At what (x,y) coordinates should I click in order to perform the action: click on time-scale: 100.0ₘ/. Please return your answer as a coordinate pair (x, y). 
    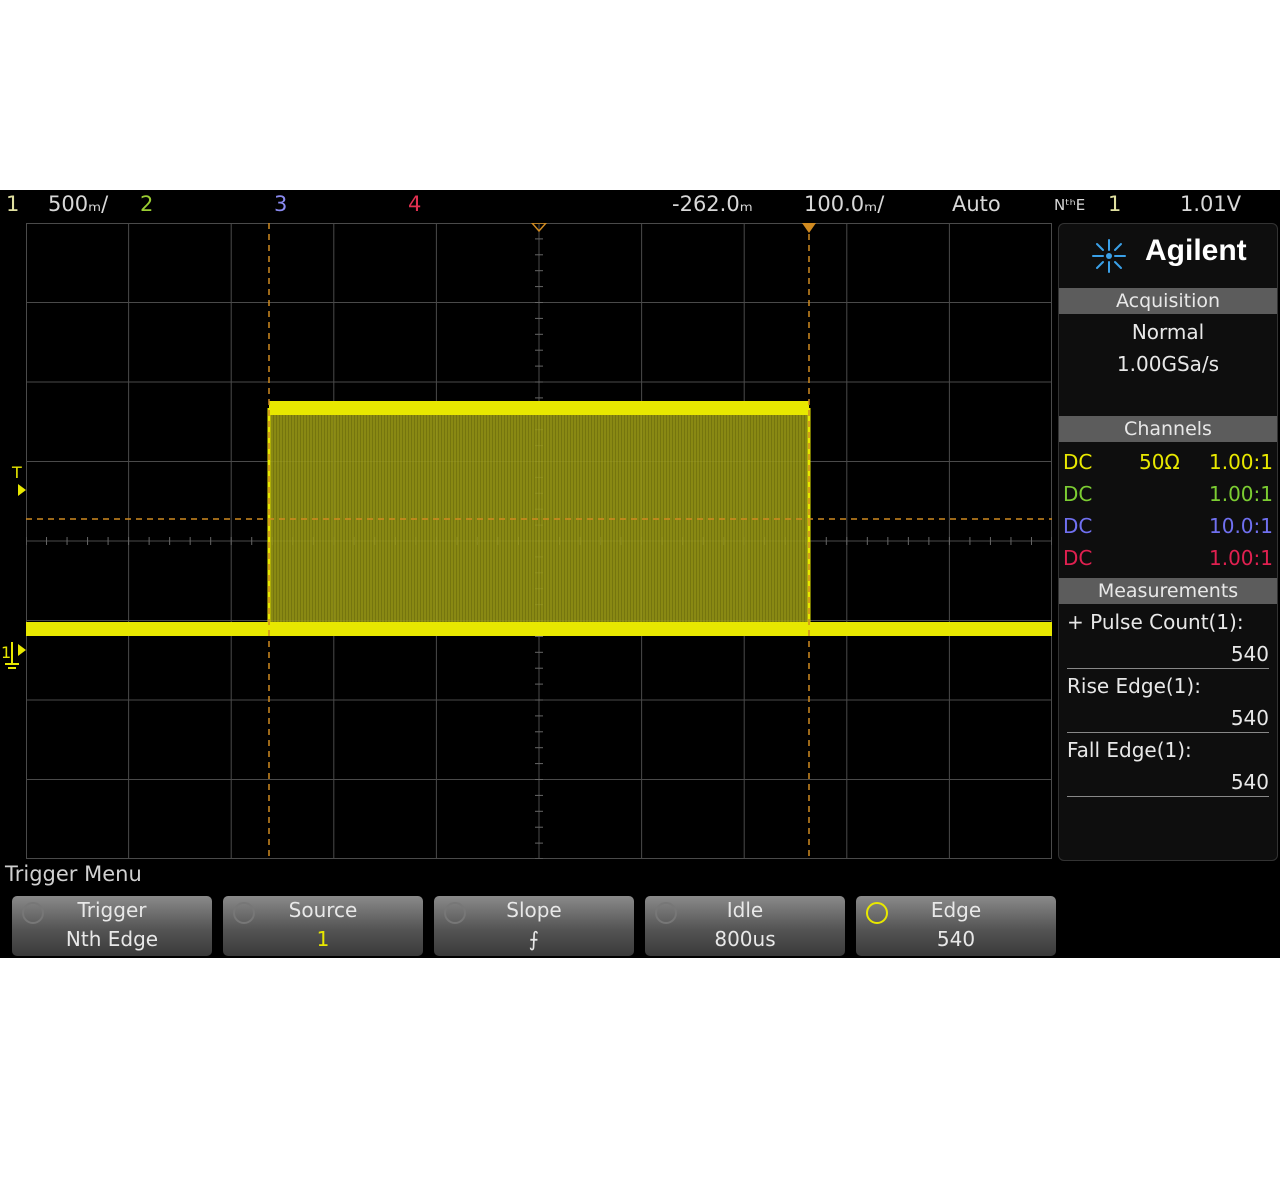
    Looking at the image, I should click on (844, 204).